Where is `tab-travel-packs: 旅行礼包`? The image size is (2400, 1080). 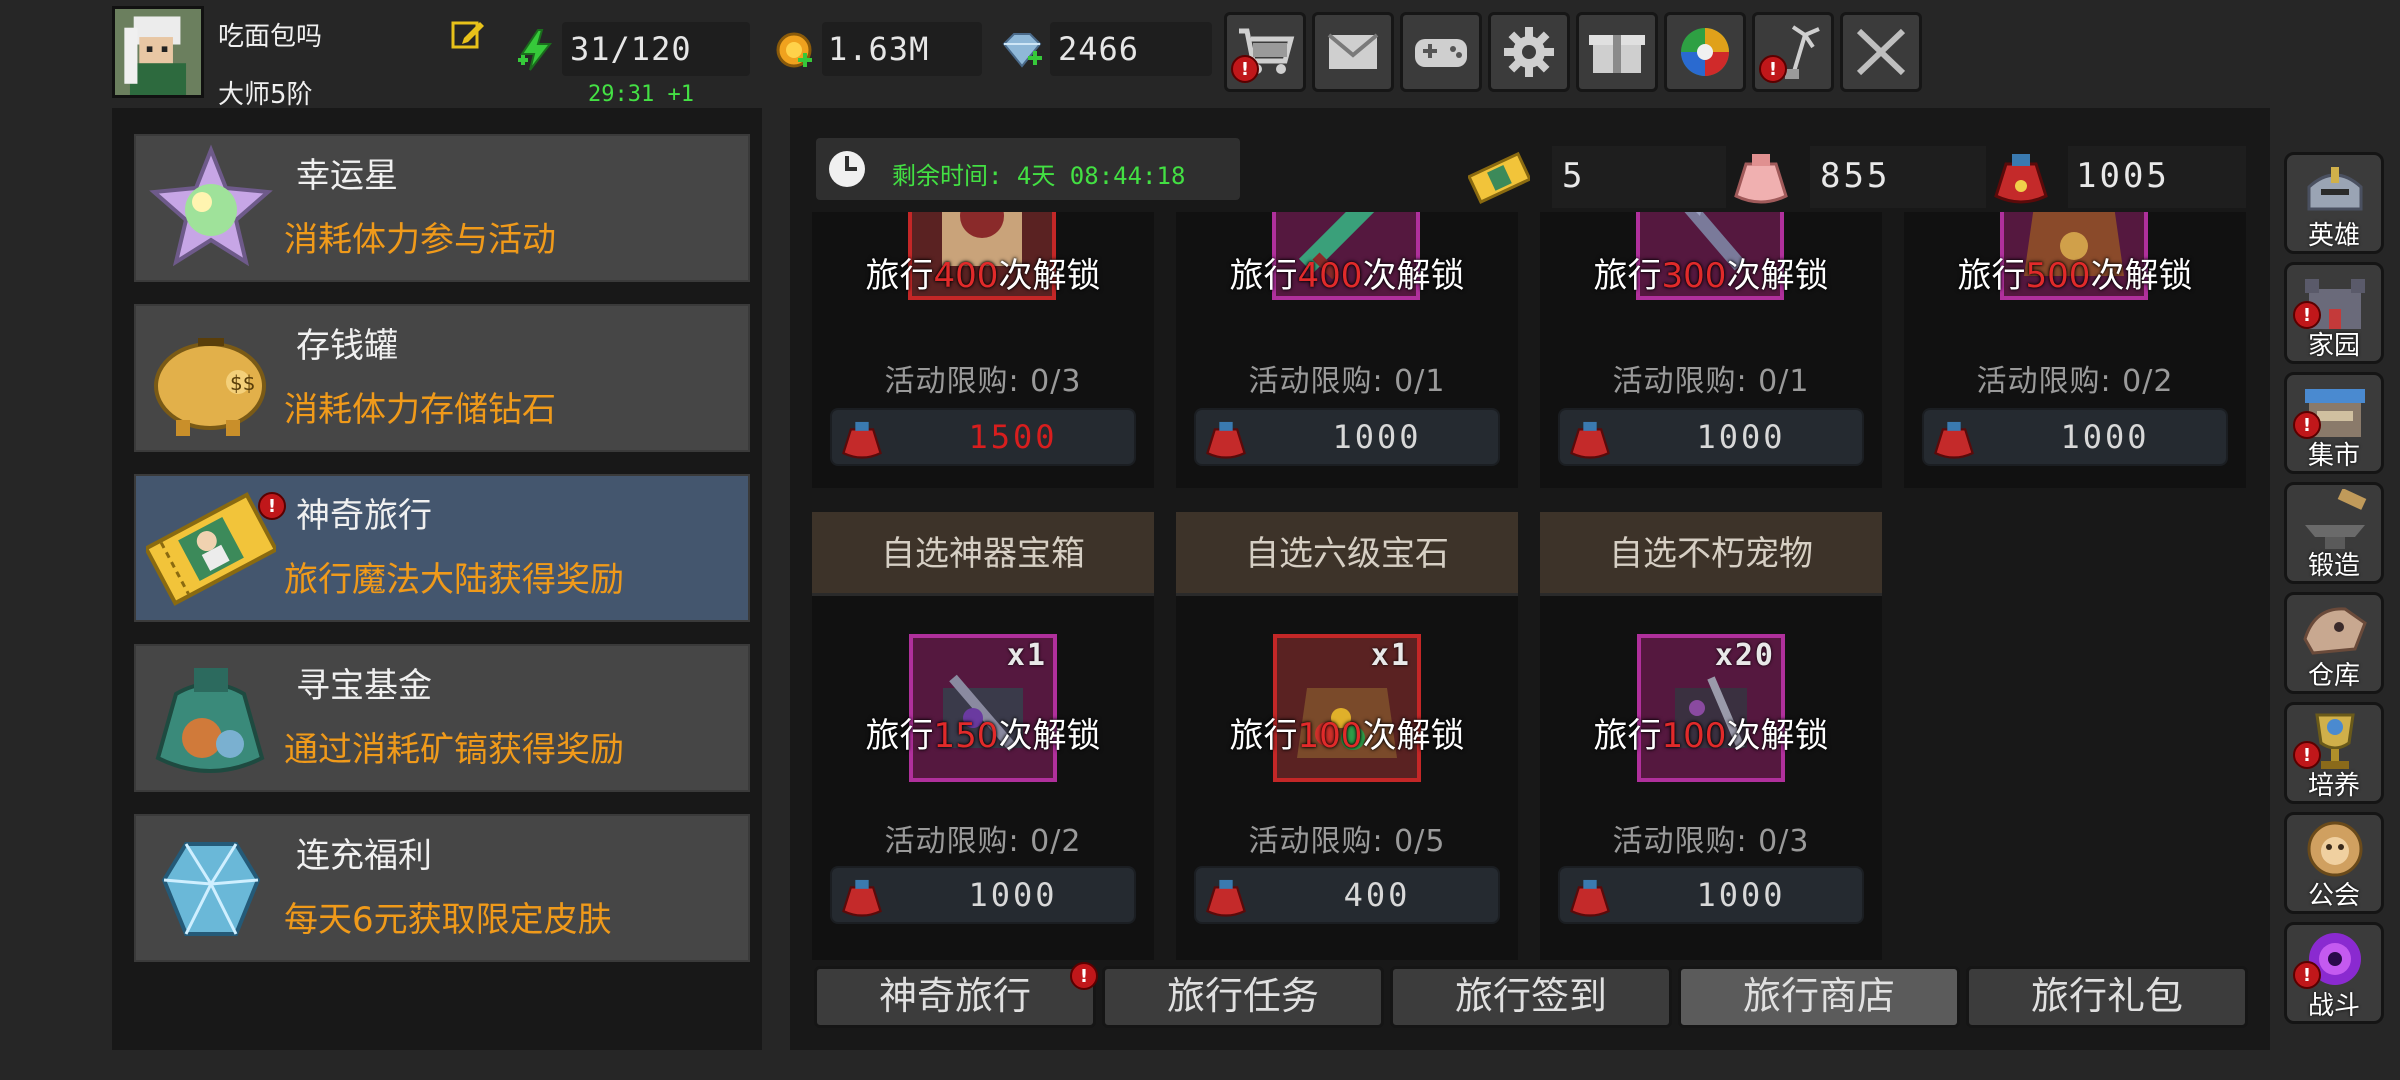
tab-travel-packs: 旅行礼包 is located at coordinates (2107, 997).